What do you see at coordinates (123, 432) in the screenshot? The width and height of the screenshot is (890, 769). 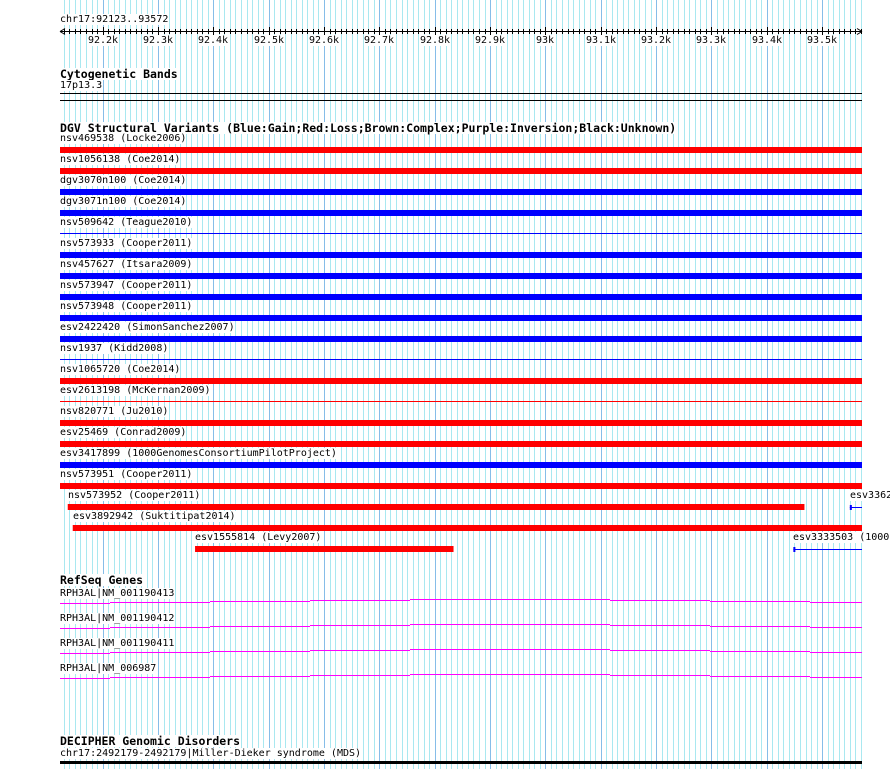 I see `variant-label: esv25469 (Conrad2009)` at bounding box center [123, 432].